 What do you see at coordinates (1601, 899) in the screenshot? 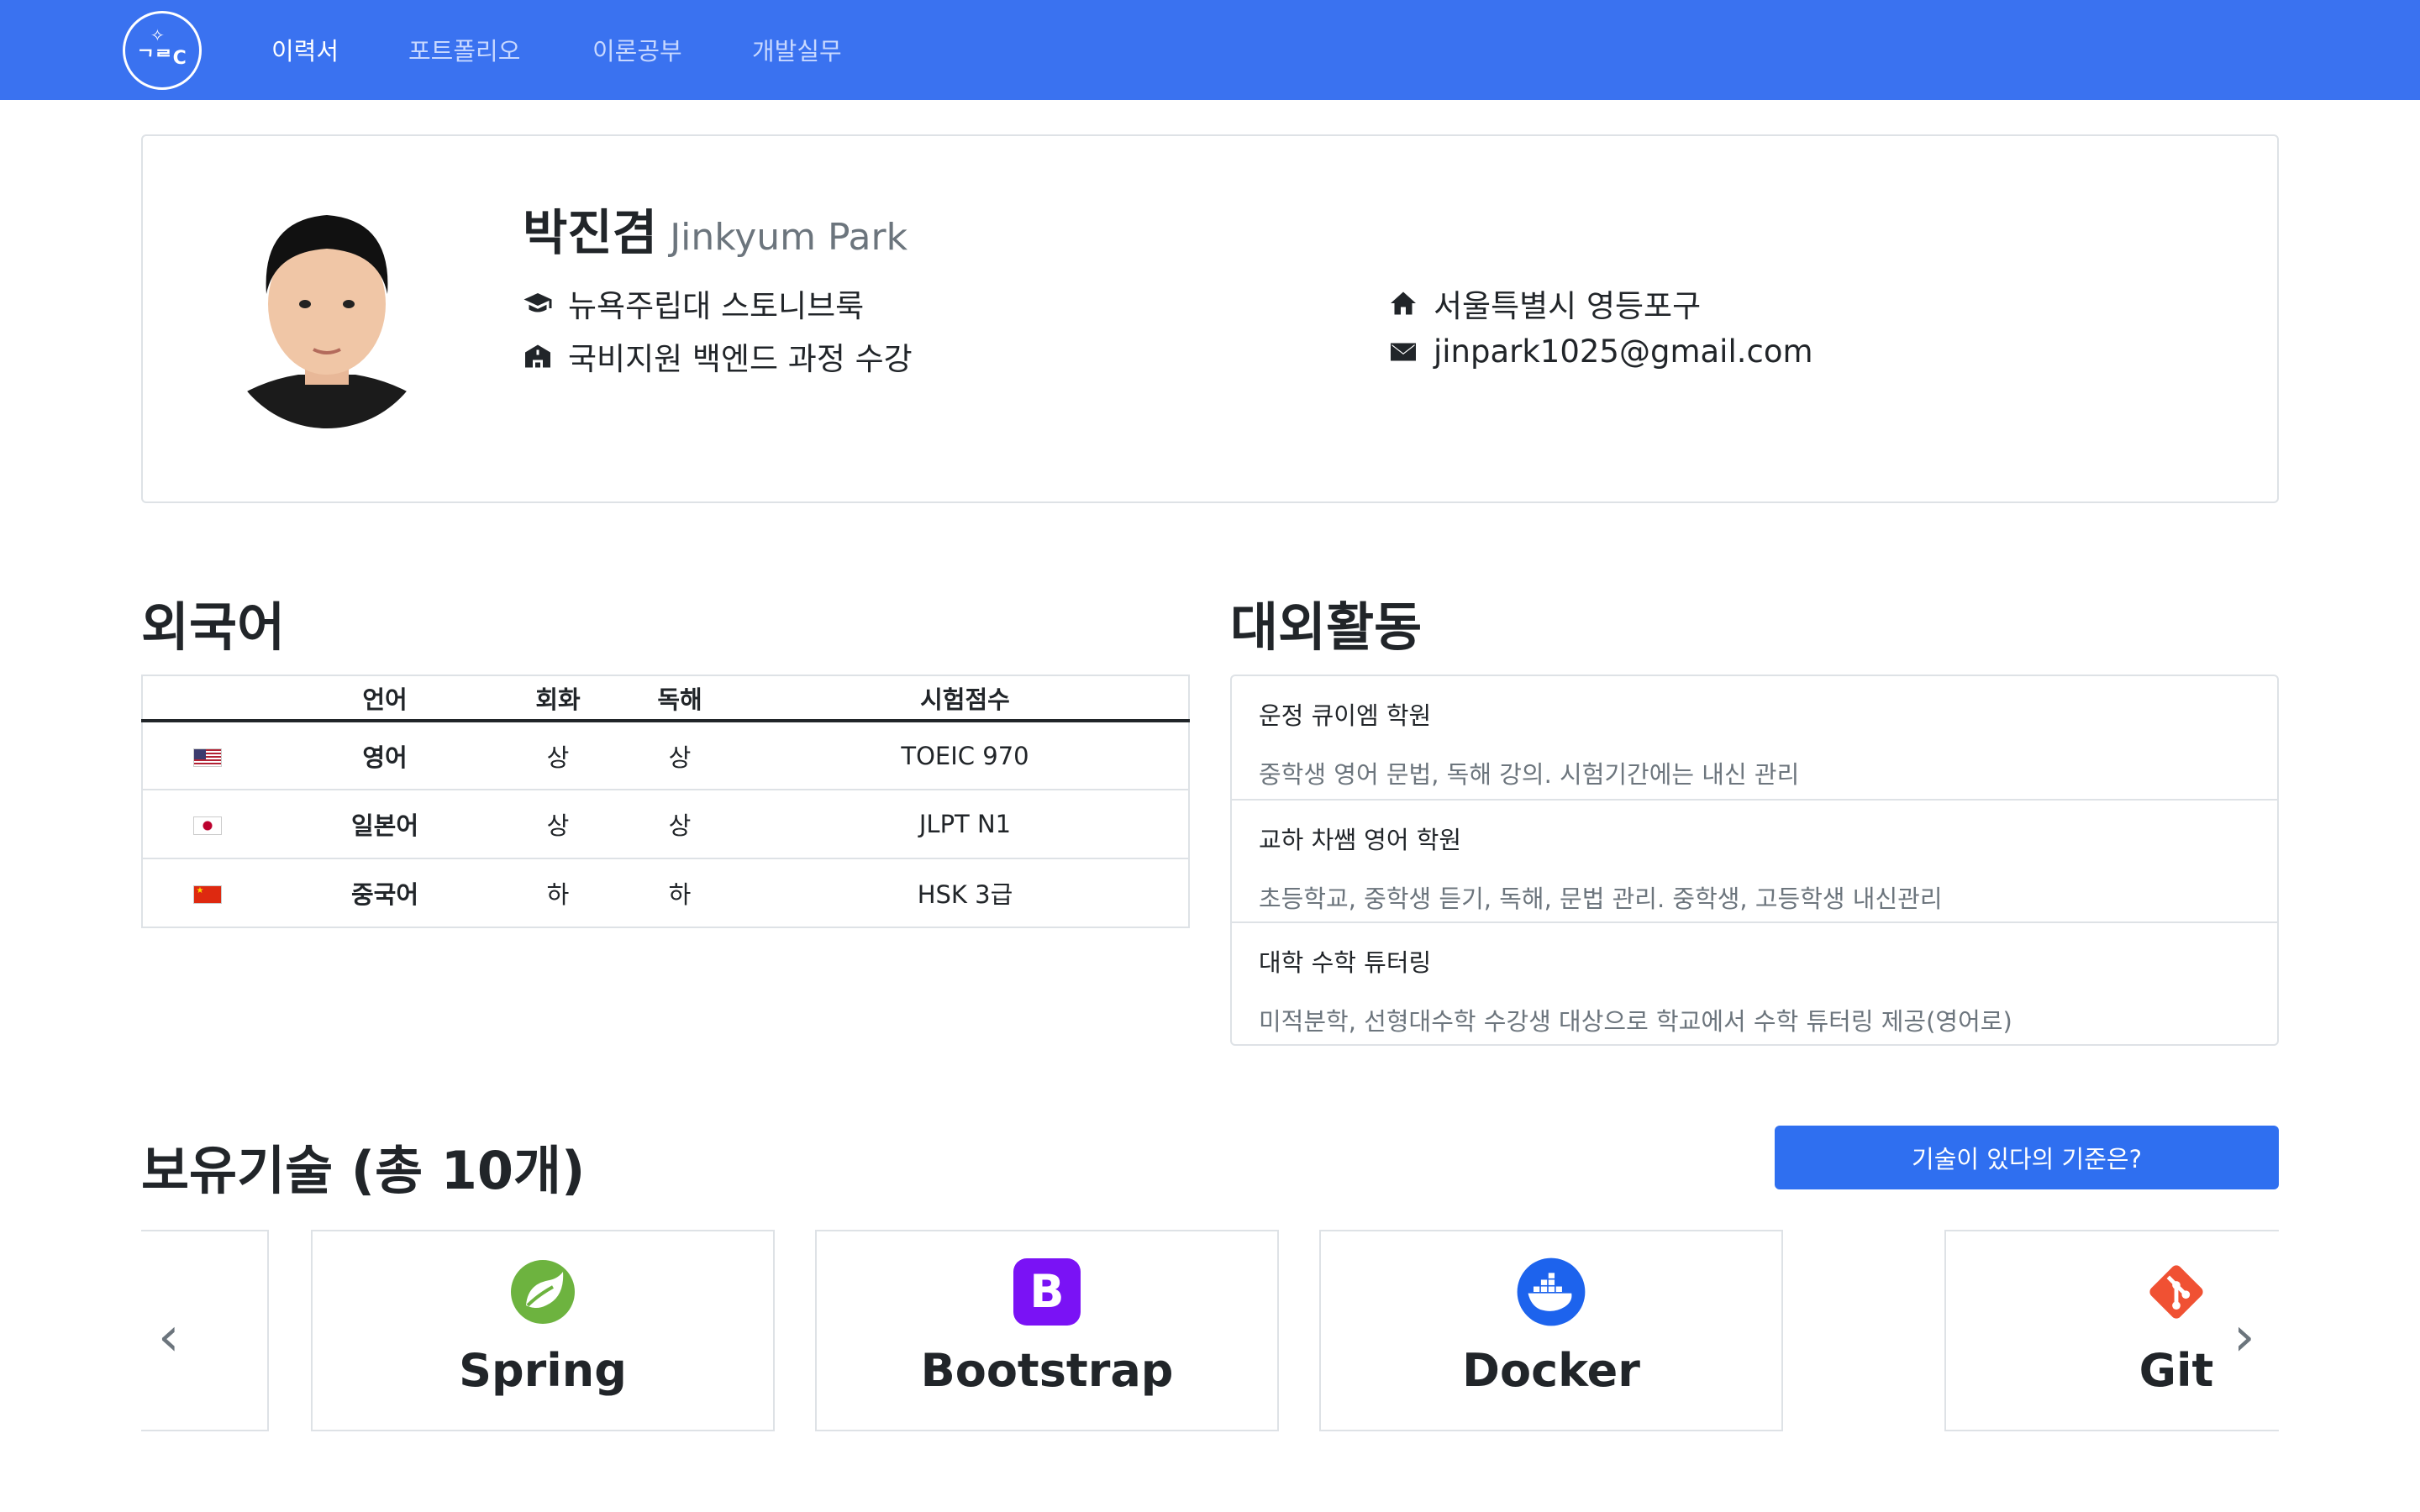
I see `activity-description: 초등학교, 중학생 듣기, 독해, 문법 관리. 중학생, 고등학생 내신관리` at bounding box center [1601, 899].